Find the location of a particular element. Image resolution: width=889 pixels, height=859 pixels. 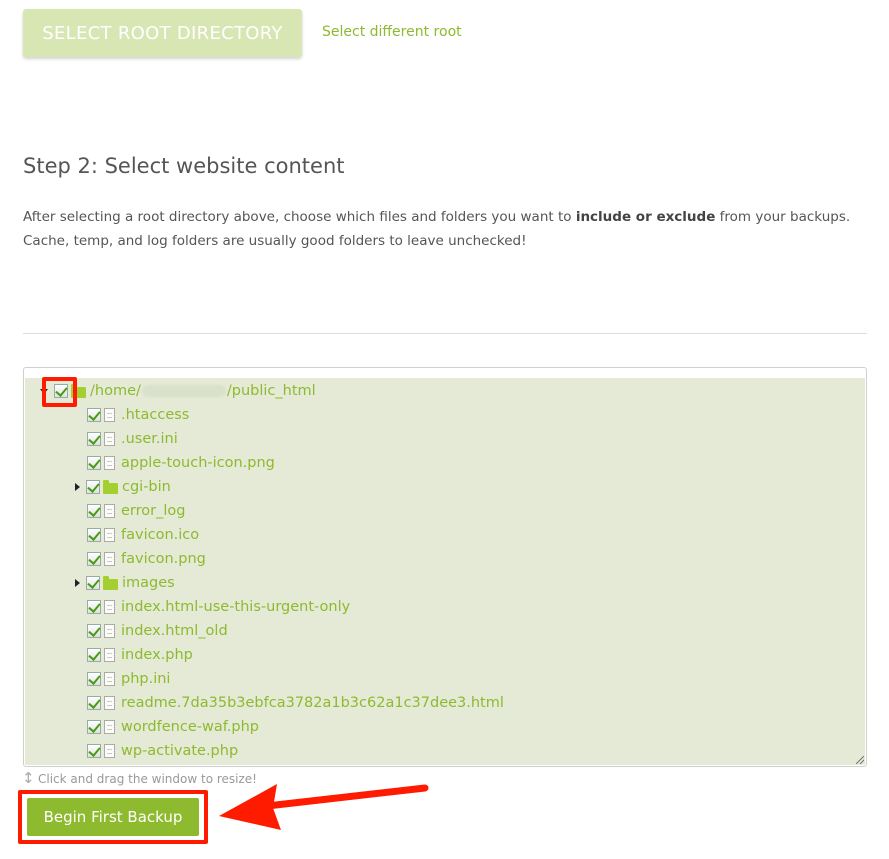

tree-file-row: index.html-use-this-urgent-only is located at coordinates (218, 607).